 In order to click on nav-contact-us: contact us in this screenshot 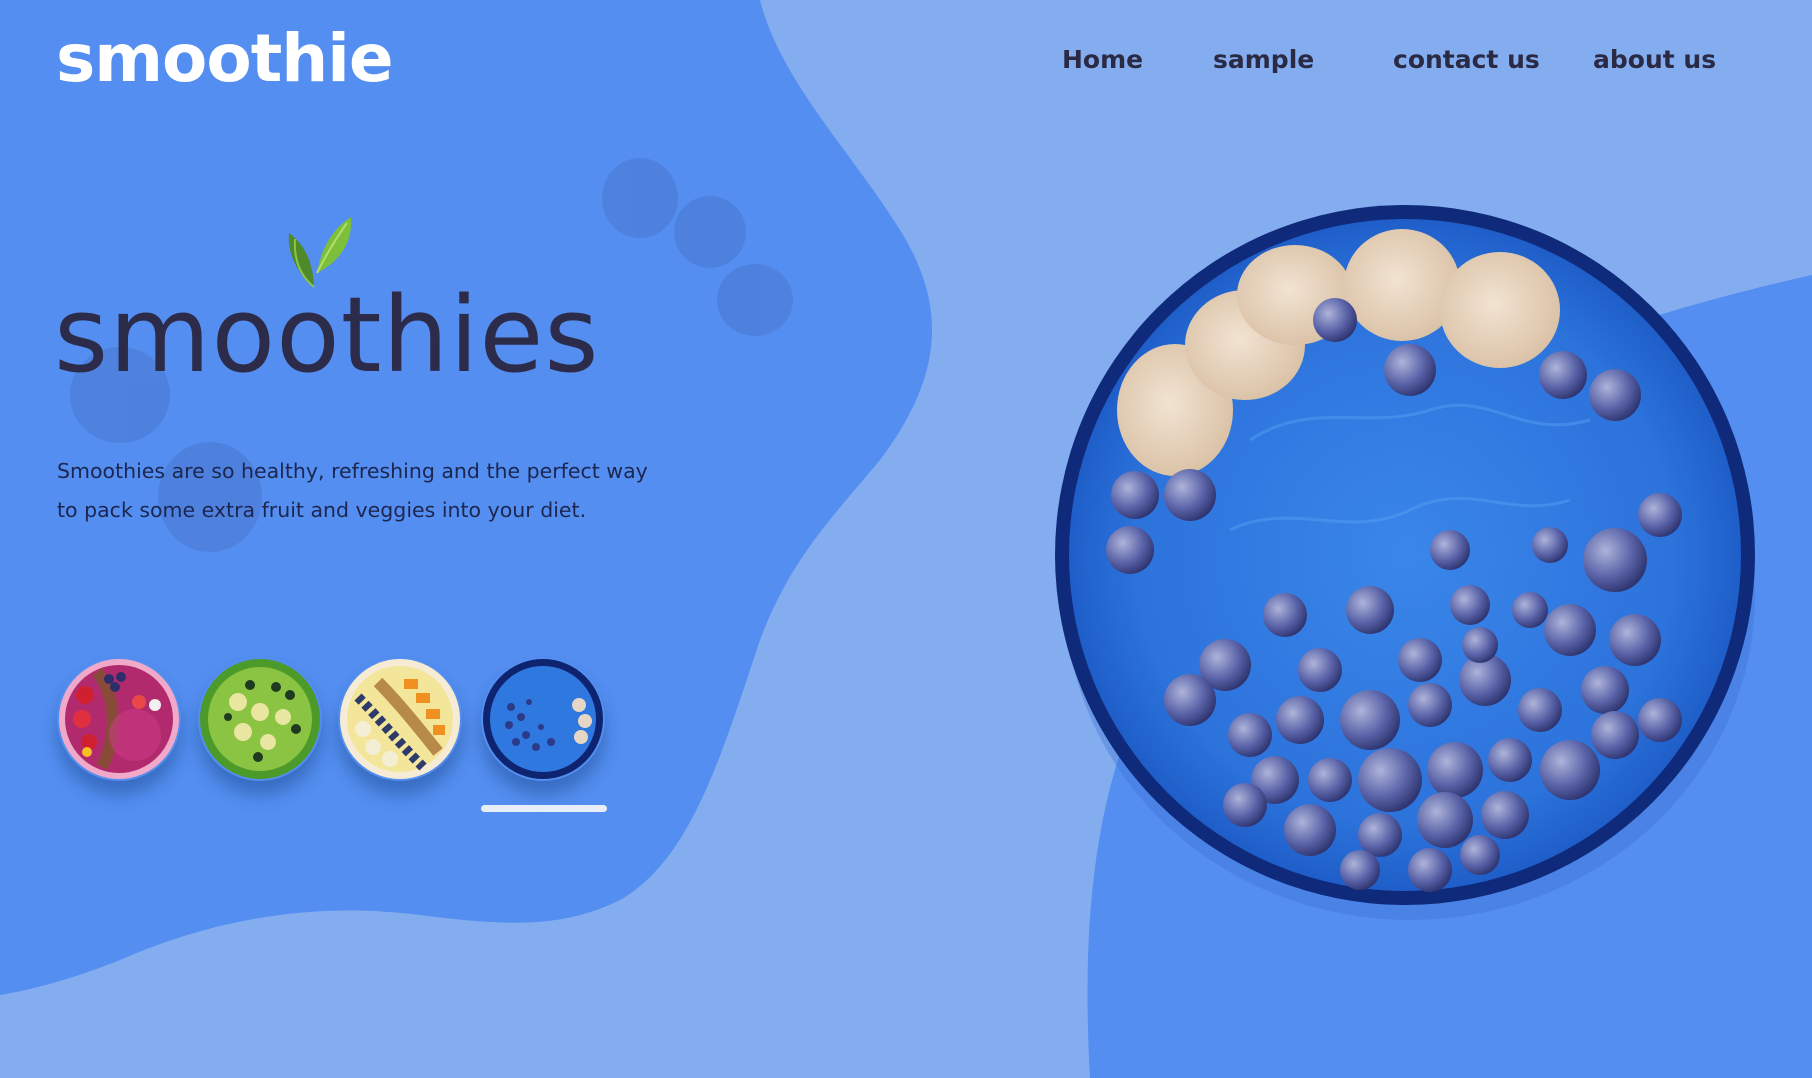, I will do `click(1466, 60)`.